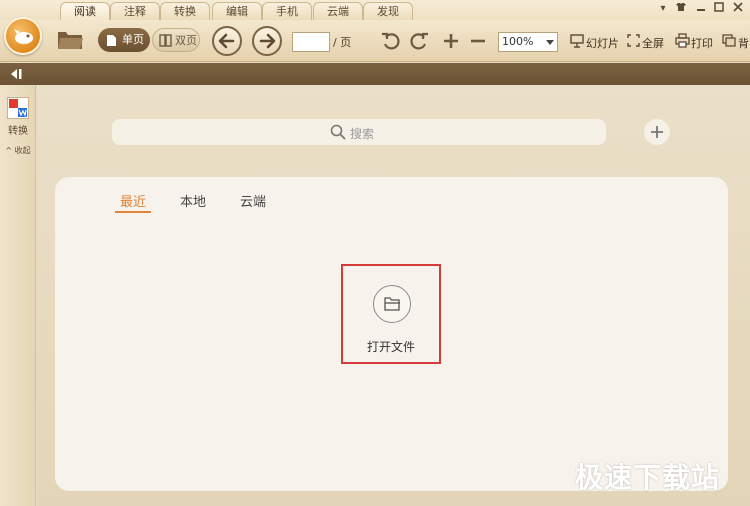 This screenshot has height=506, width=750. I want to click on maximize-icon, so click(719, 9).